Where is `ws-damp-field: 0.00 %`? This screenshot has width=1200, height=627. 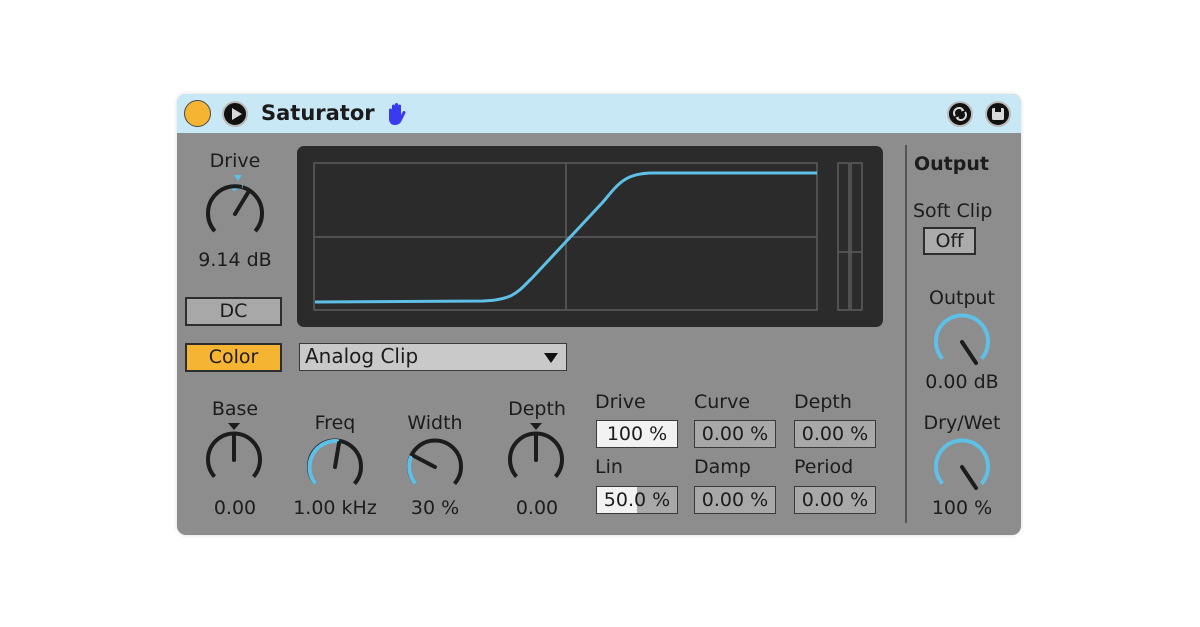
ws-damp-field: 0.00 % is located at coordinates (735, 500).